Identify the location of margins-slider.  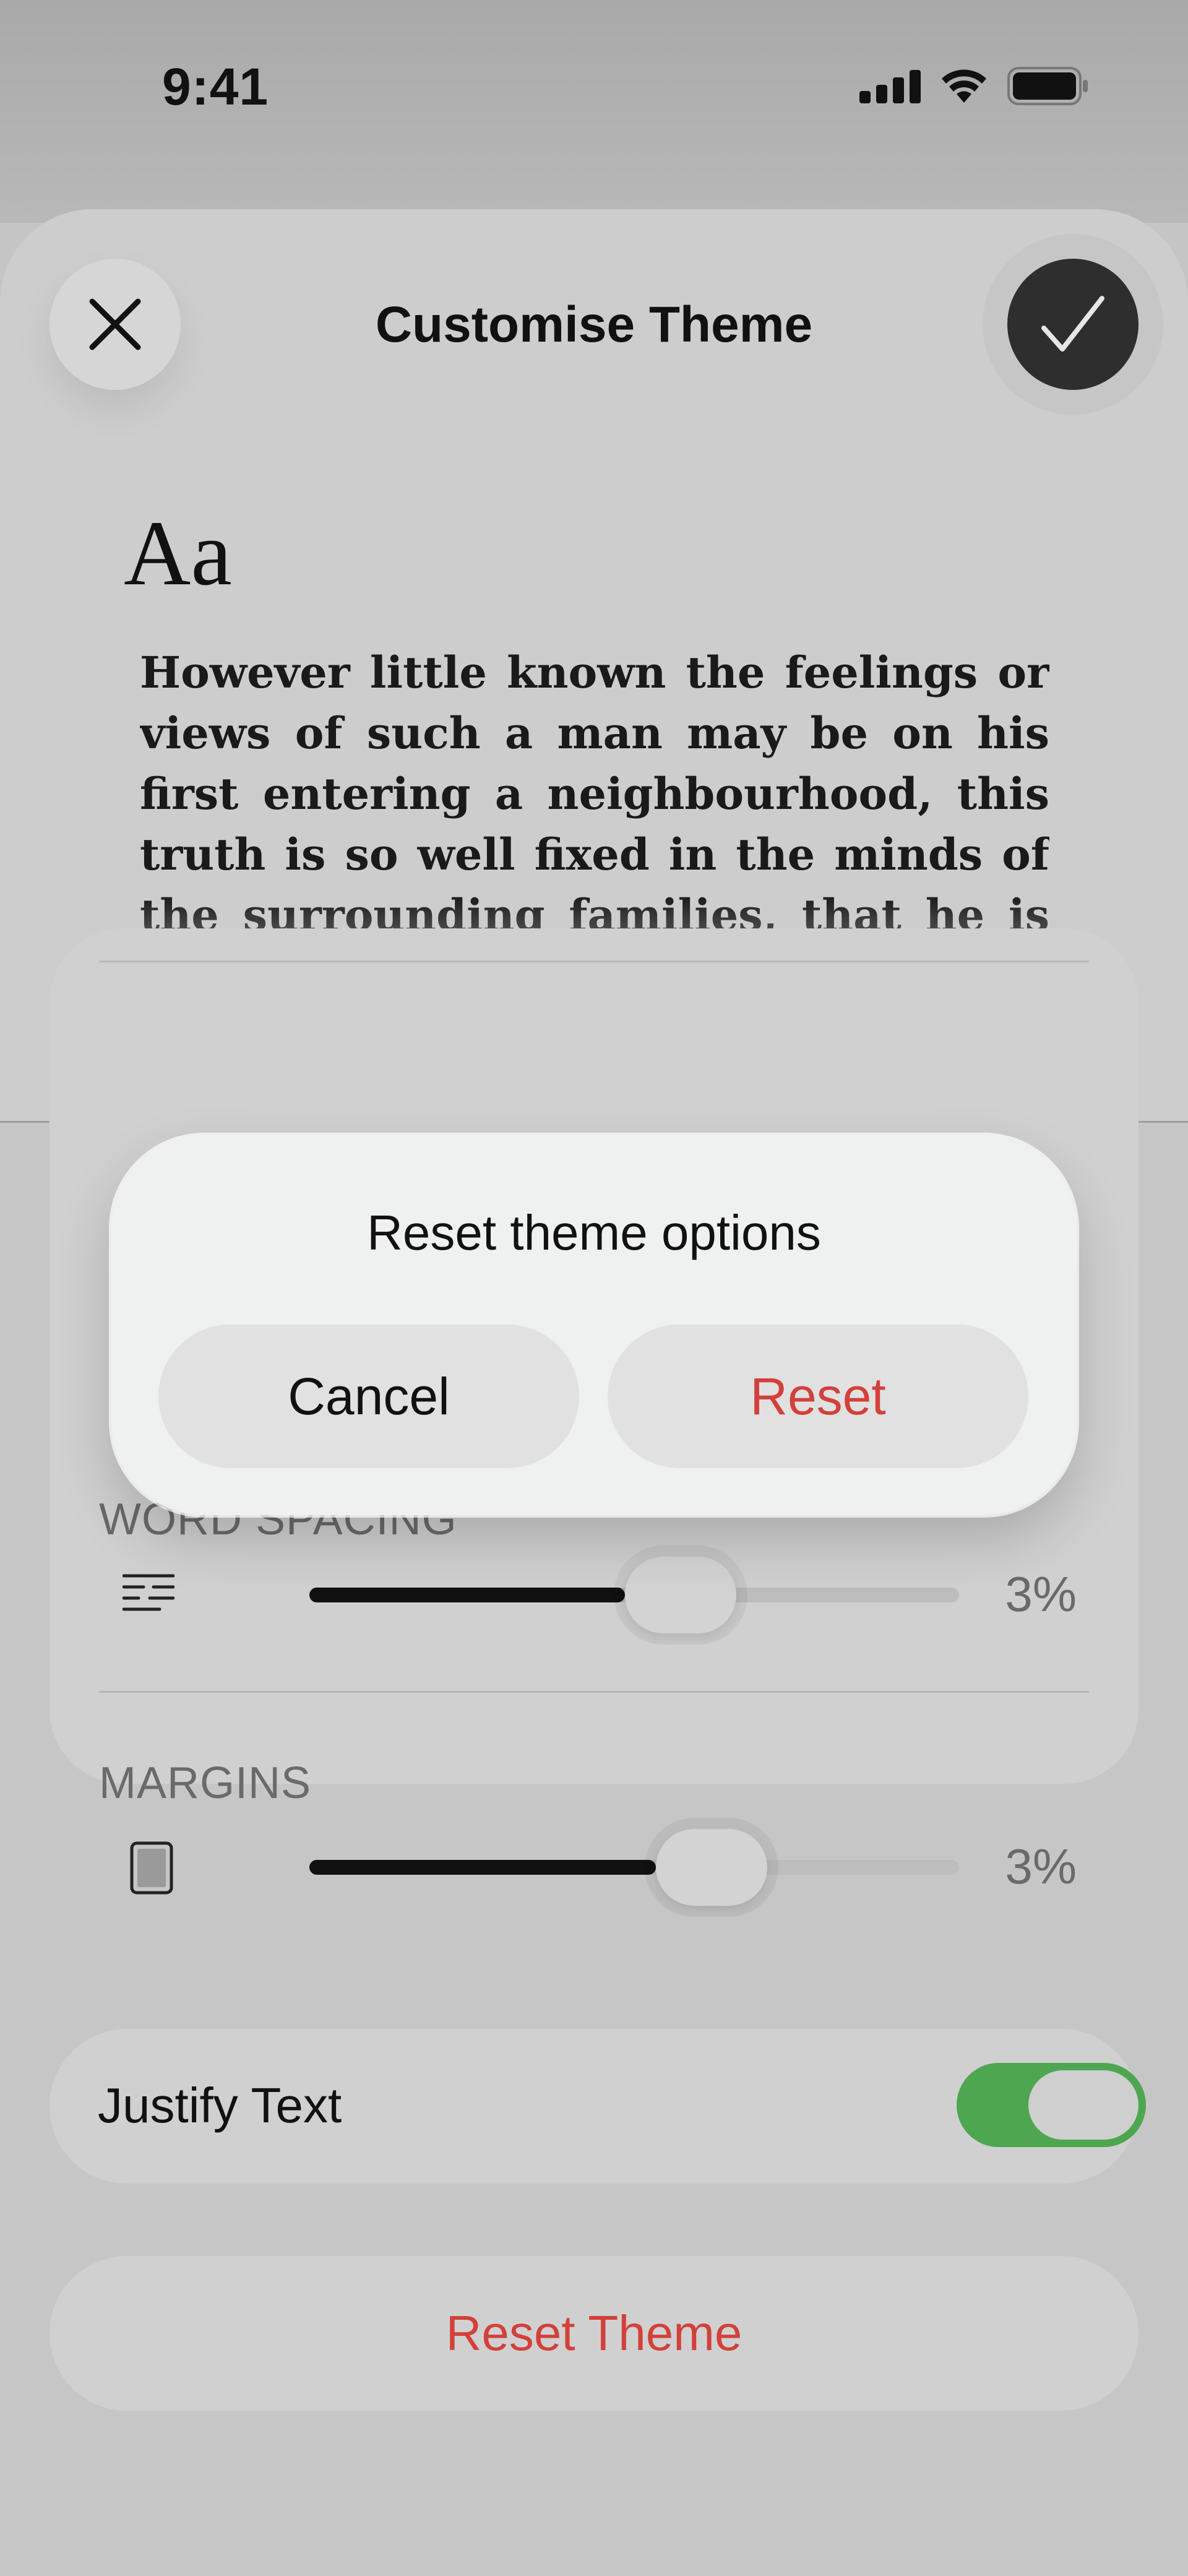
(634, 1867).